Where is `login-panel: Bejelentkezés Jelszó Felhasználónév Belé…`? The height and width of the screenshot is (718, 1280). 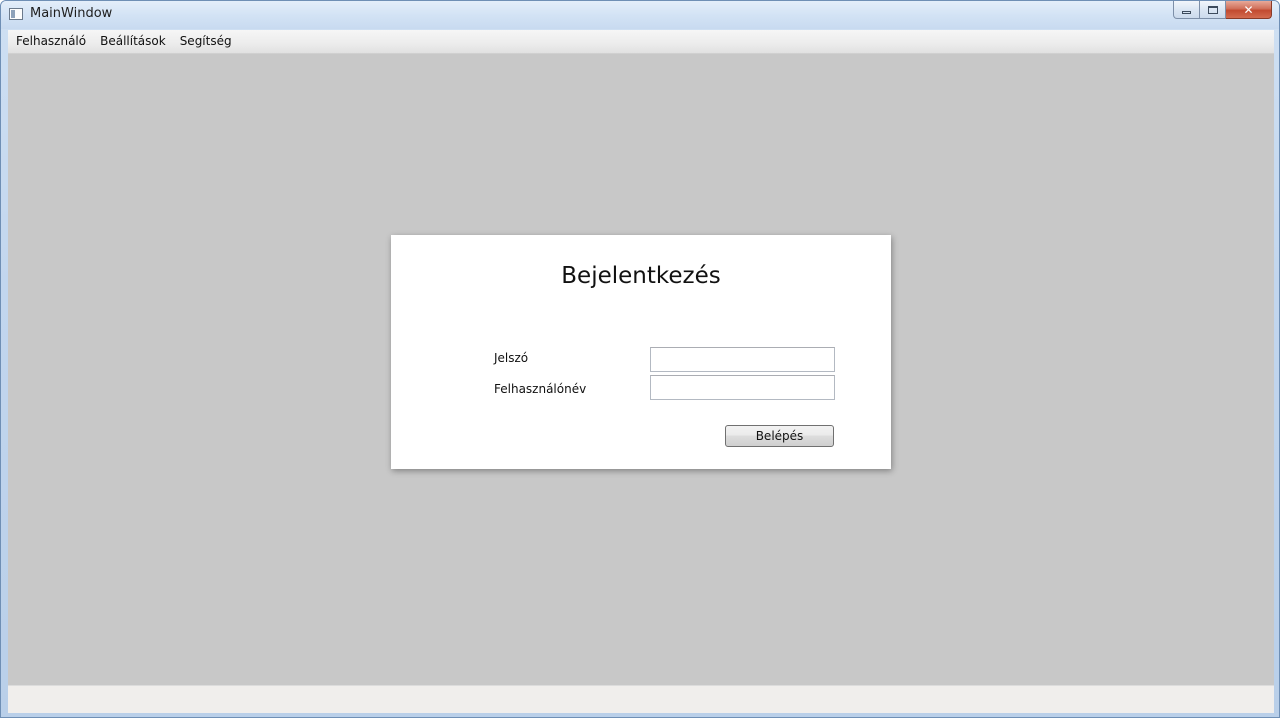 login-panel: Bejelentkezés Jelszó Felhasználónév Belé… is located at coordinates (641, 352).